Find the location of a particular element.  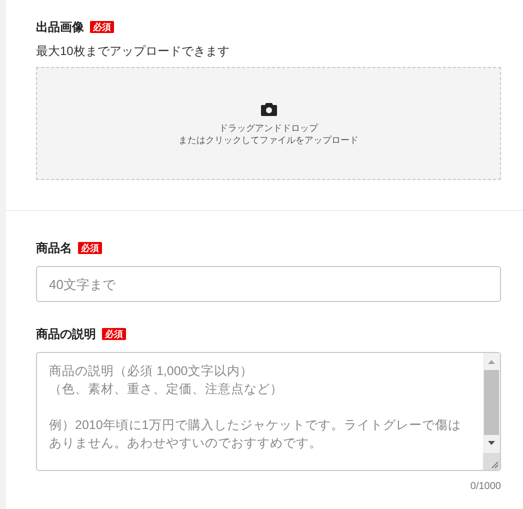

camera-icon is located at coordinates (268, 109).